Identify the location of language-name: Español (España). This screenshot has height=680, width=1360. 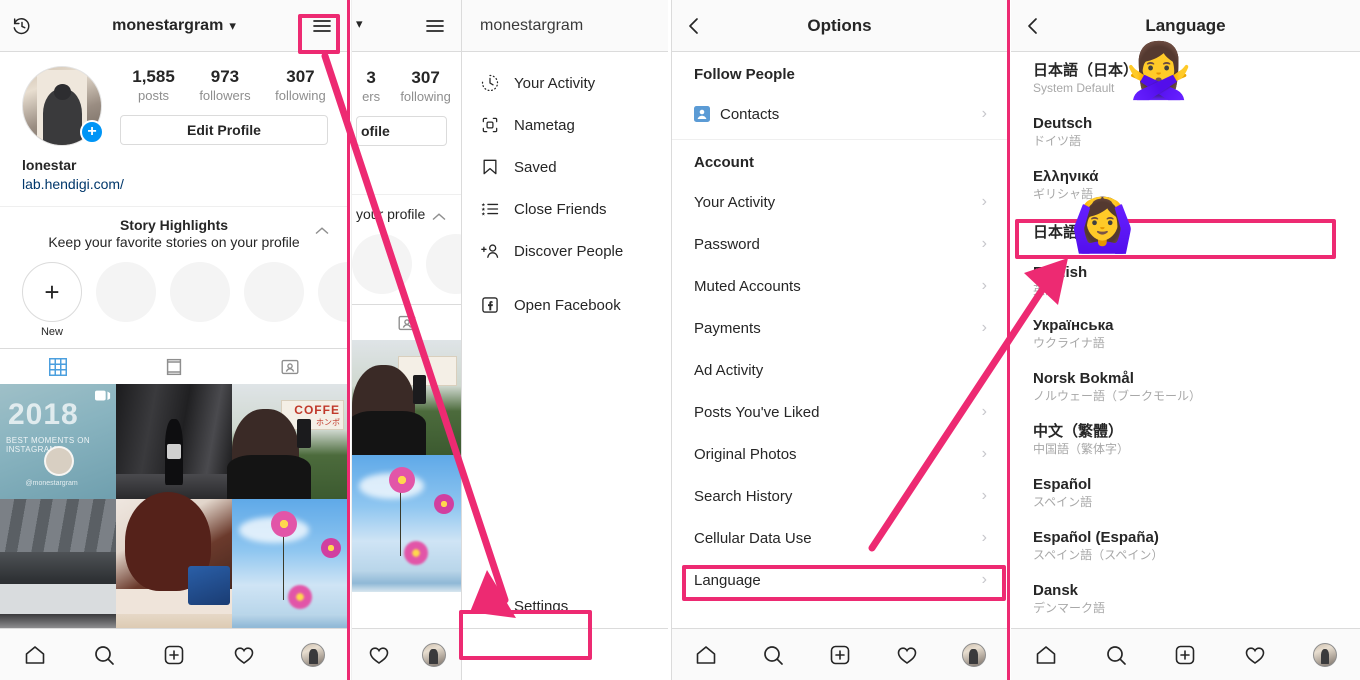
(1096, 537).